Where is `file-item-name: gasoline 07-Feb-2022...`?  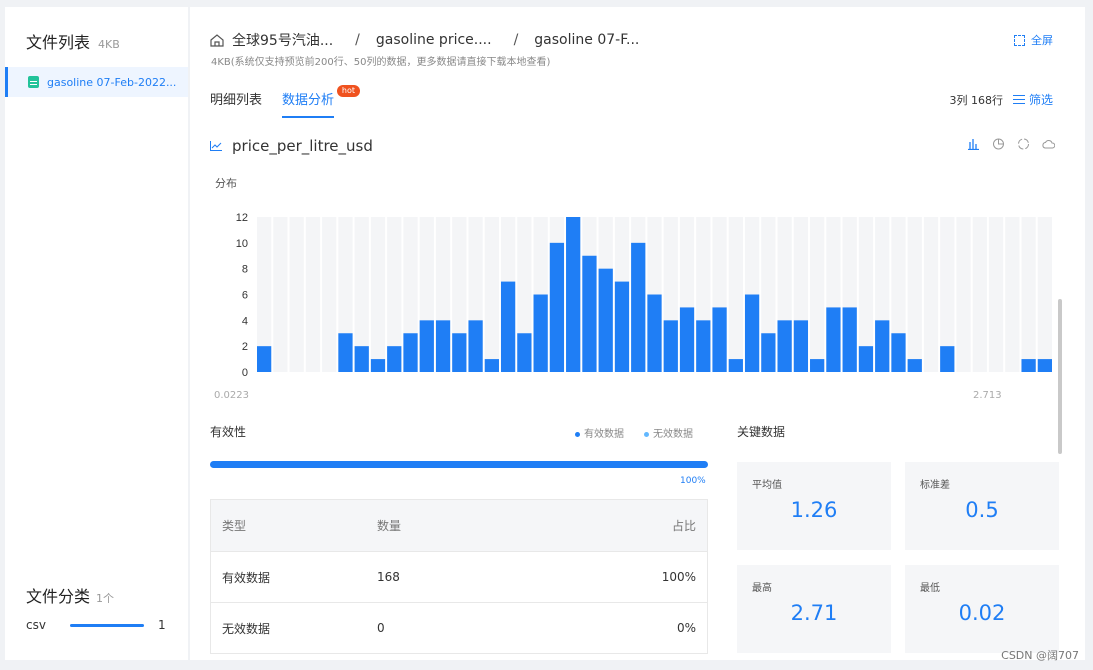
file-item-name: gasoline 07-Feb-2022... is located at coordinates (112, 82).